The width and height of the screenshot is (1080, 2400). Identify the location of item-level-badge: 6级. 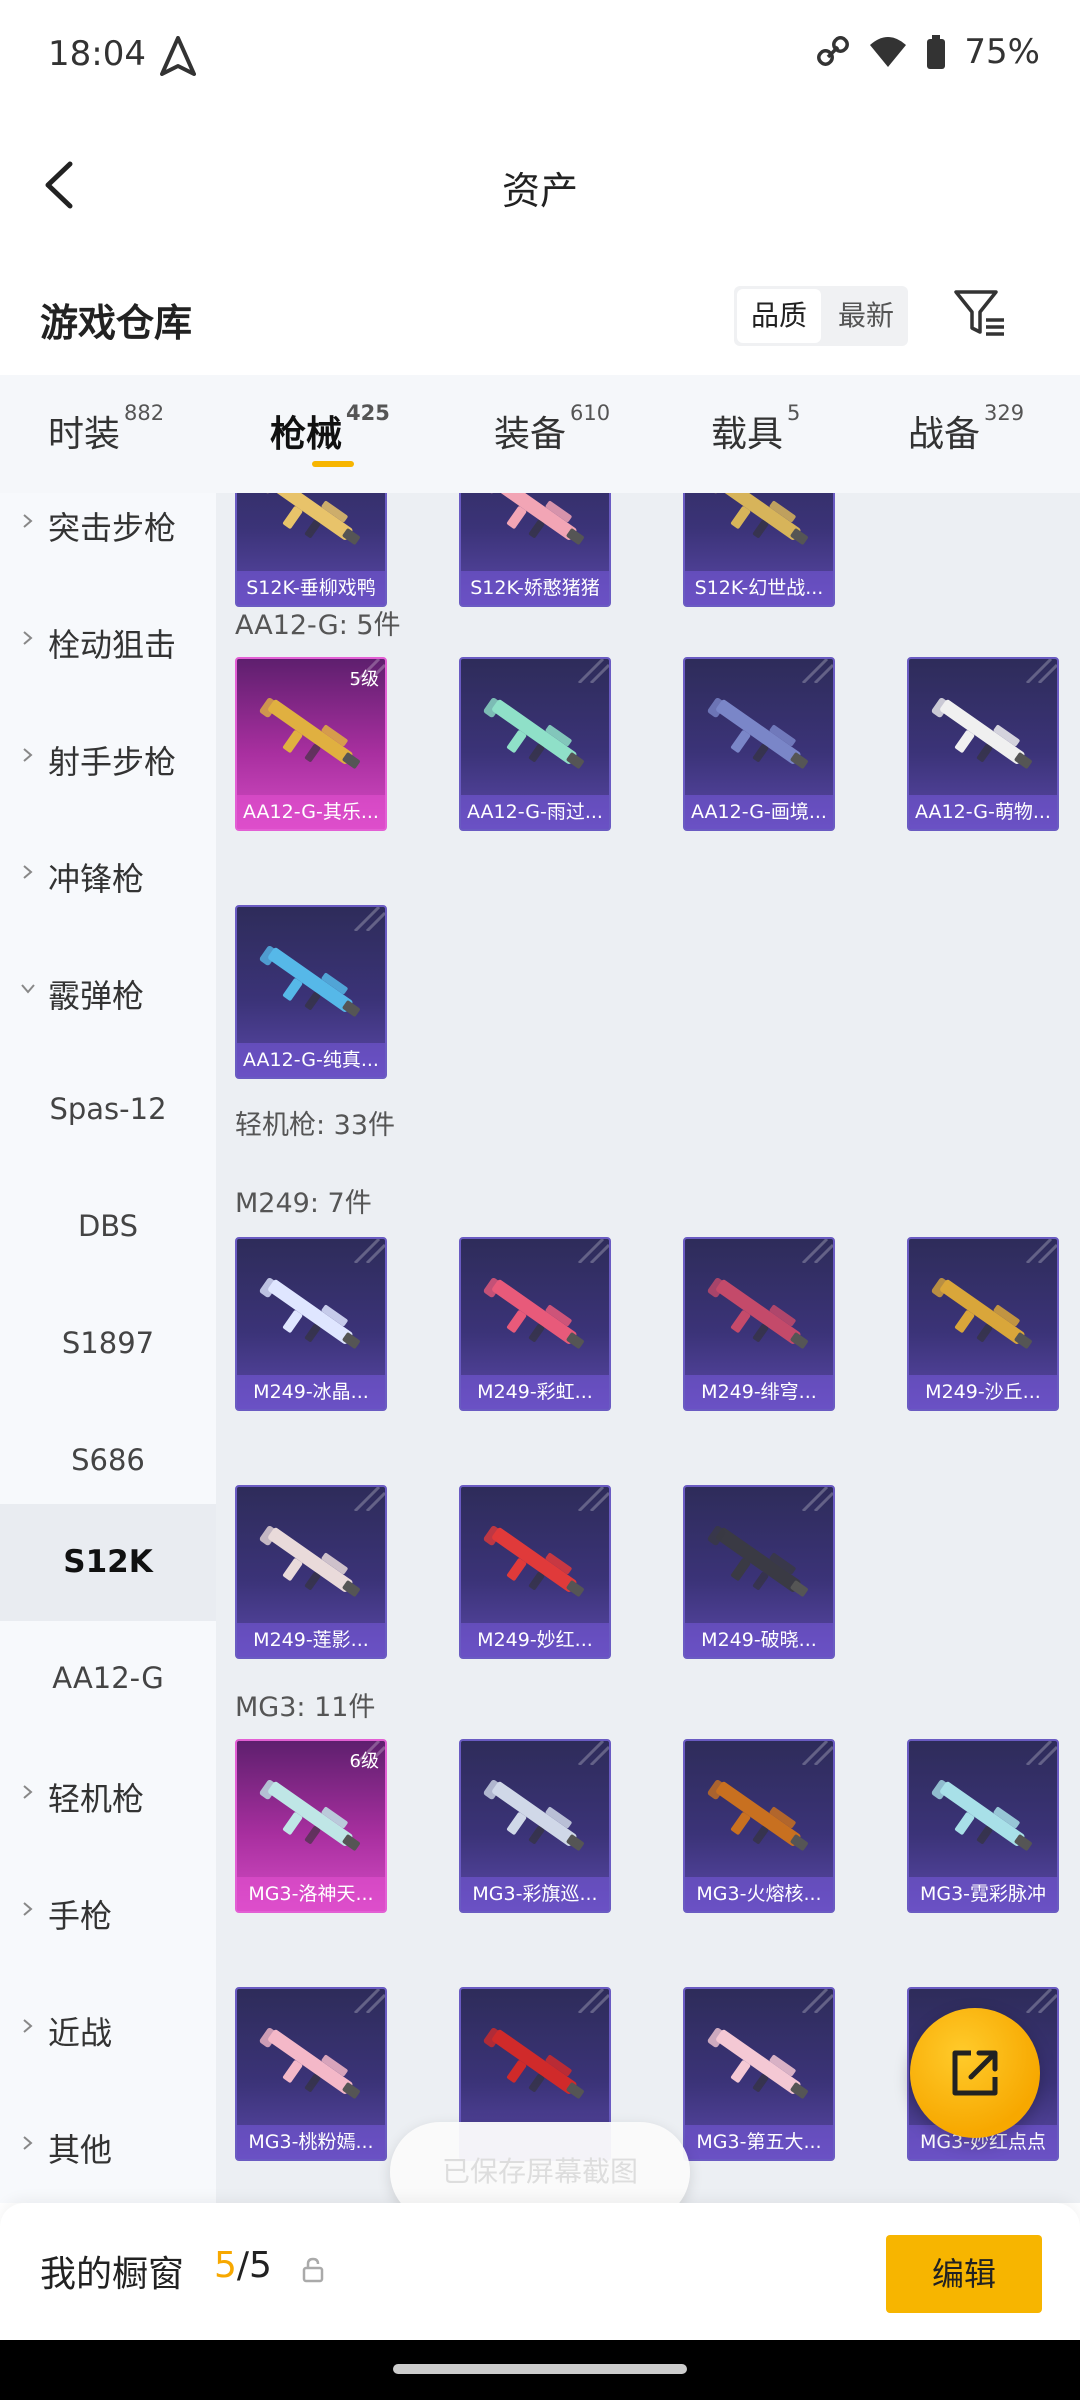
(364, 1761).